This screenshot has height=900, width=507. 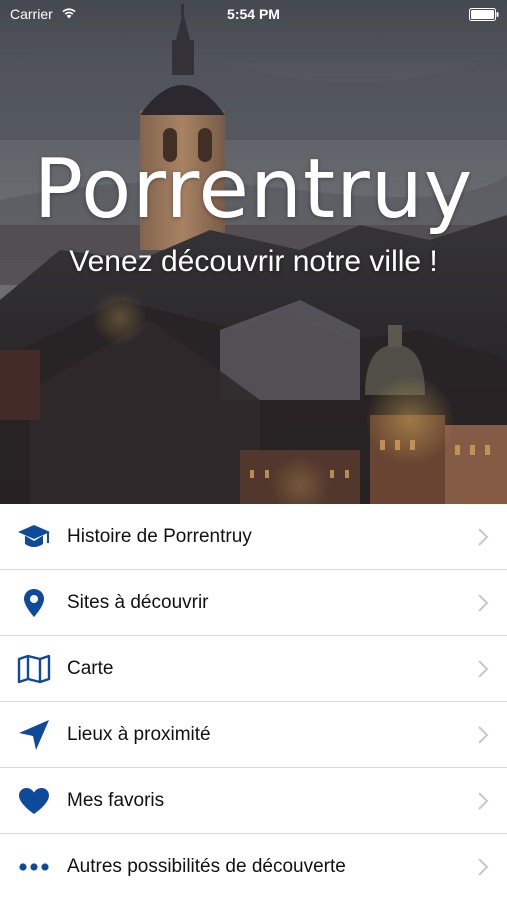 What do you see at coordinates (206, 866) in the screenshot?
I see `menu-item-label: Autres possibilités de découverte` at bounding box center [206, 866].